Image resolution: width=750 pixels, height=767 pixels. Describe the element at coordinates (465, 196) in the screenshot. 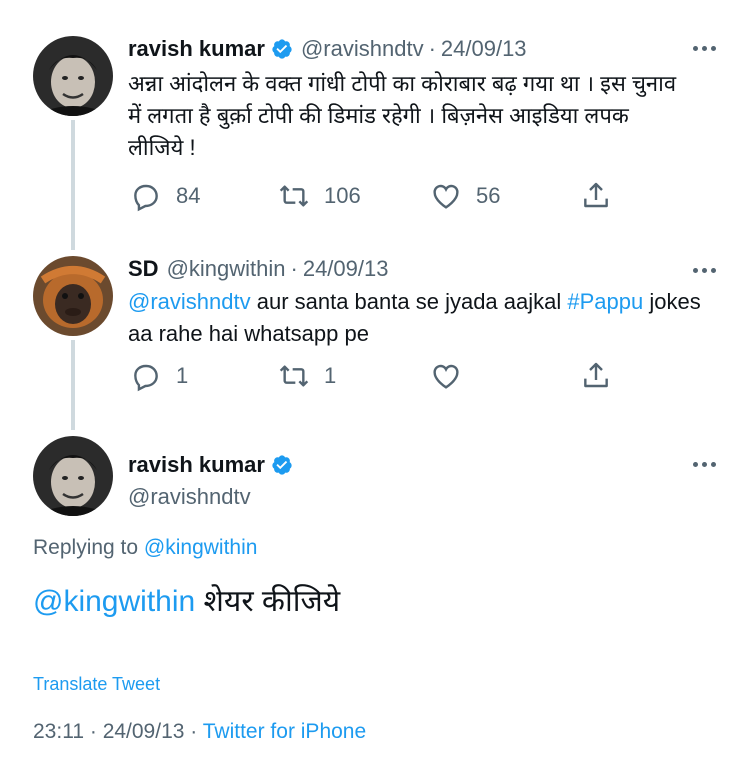

I see `like-button: 56` at that location.